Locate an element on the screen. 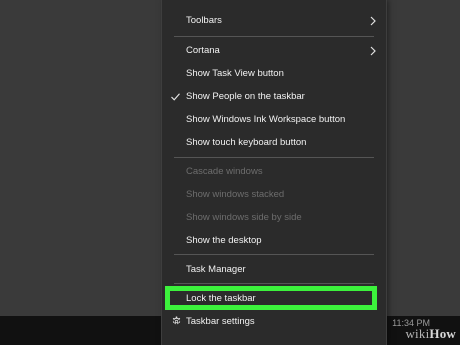 The width and height of the screenshot is (460, 345). menu-item-label: Show Windows Ink Workspace button is located at coordinates (266, 119).